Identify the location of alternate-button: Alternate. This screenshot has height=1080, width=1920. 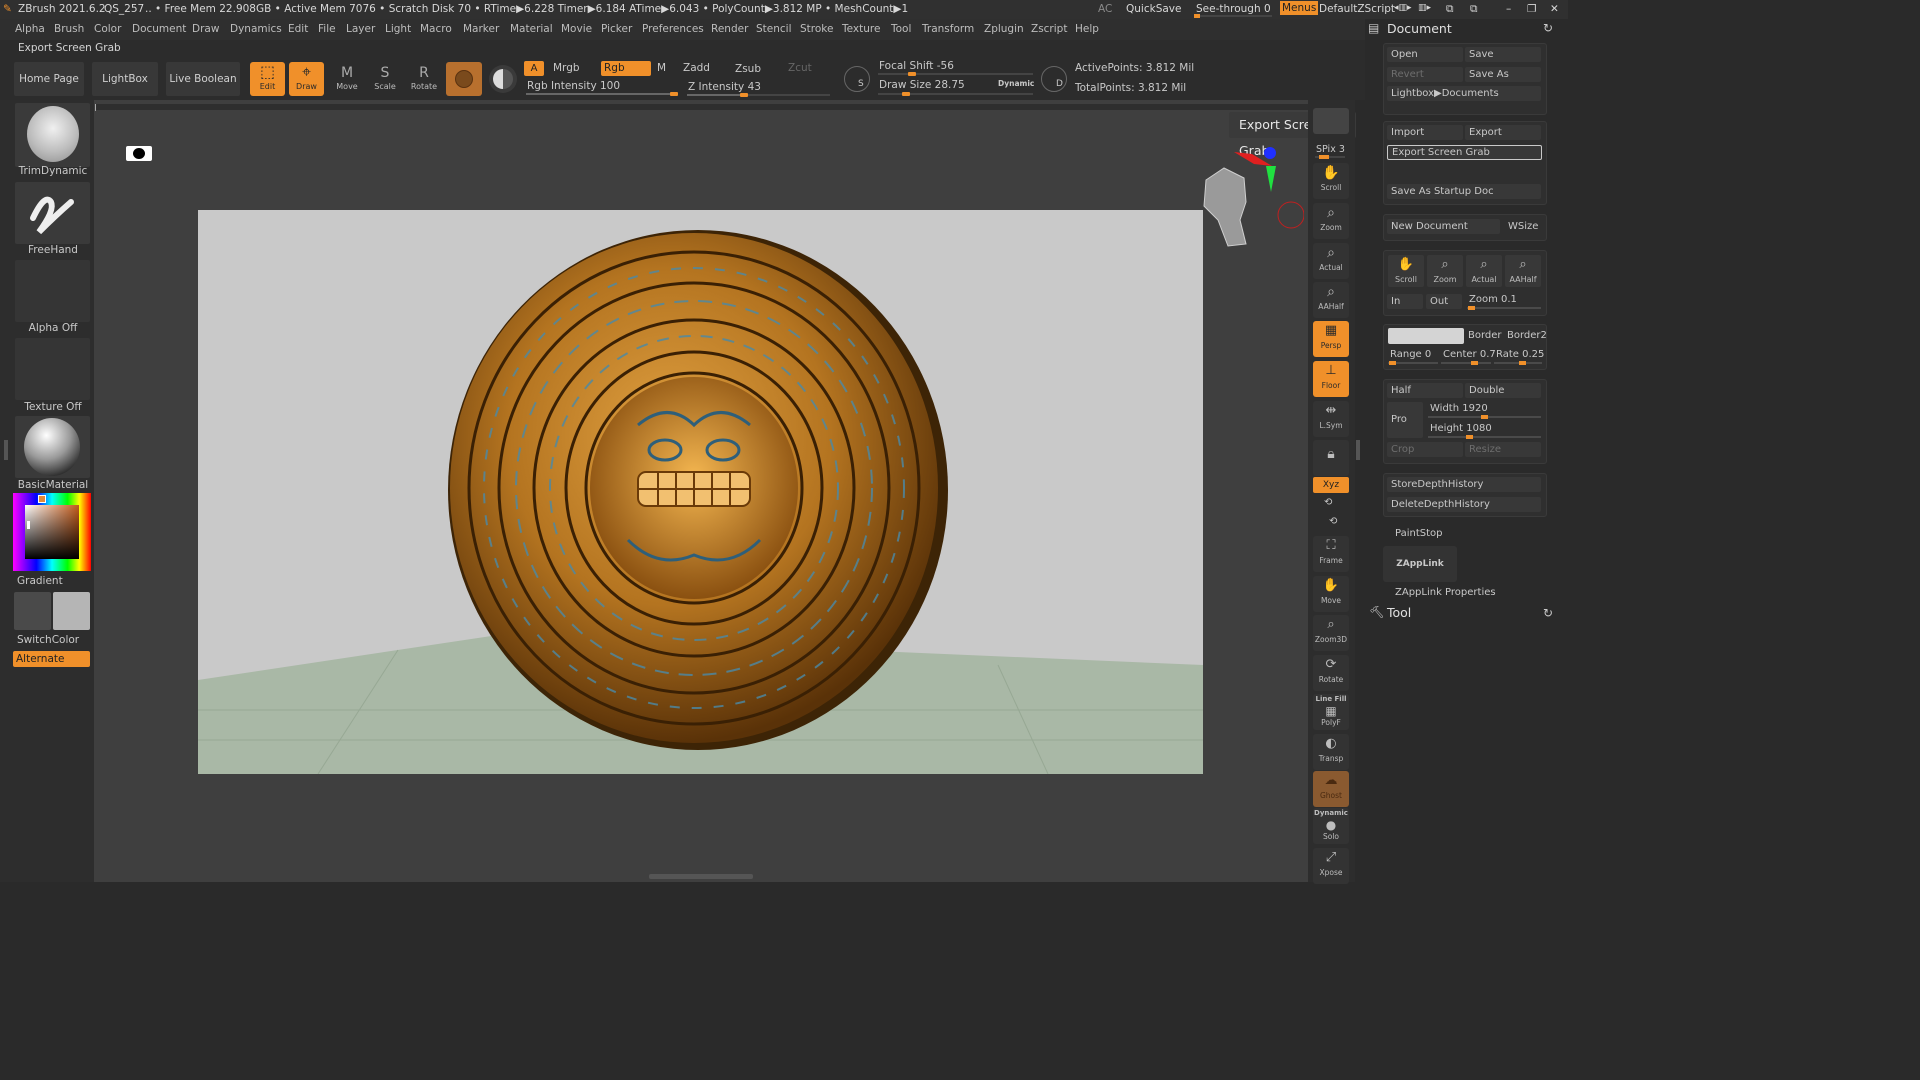
(51, 659).